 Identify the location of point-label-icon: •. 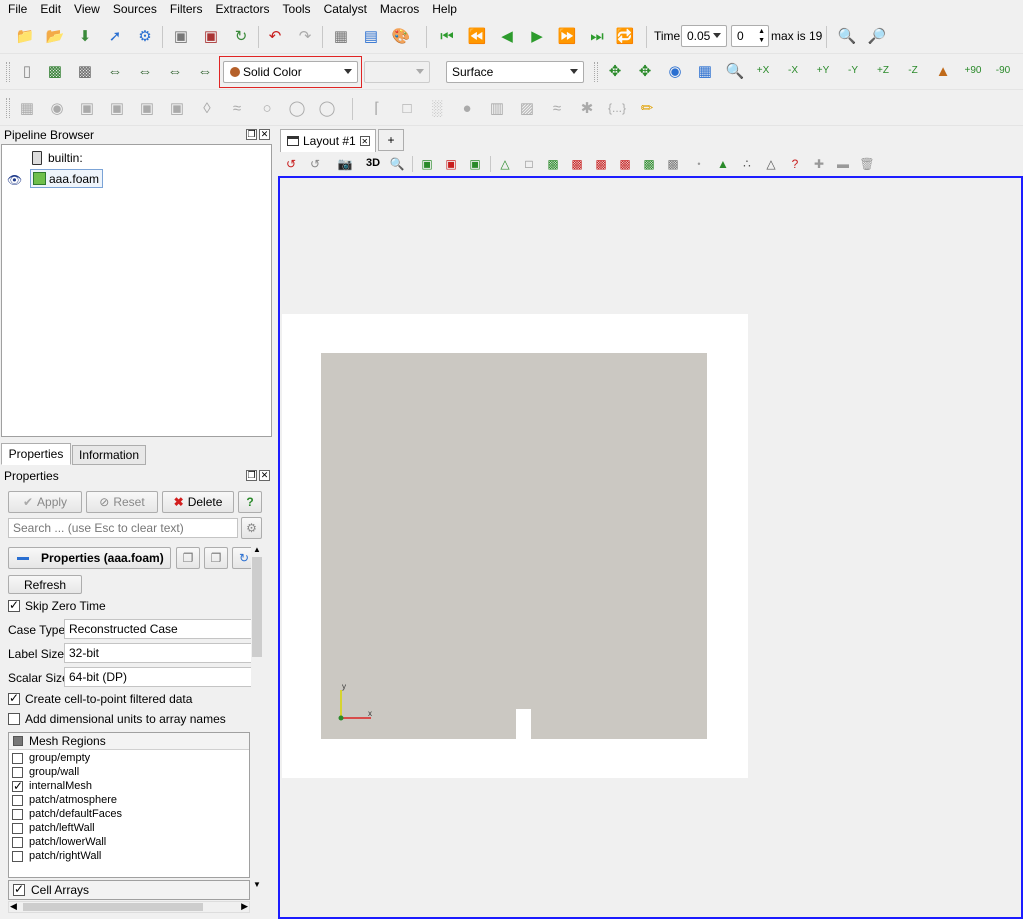
(699, 164).